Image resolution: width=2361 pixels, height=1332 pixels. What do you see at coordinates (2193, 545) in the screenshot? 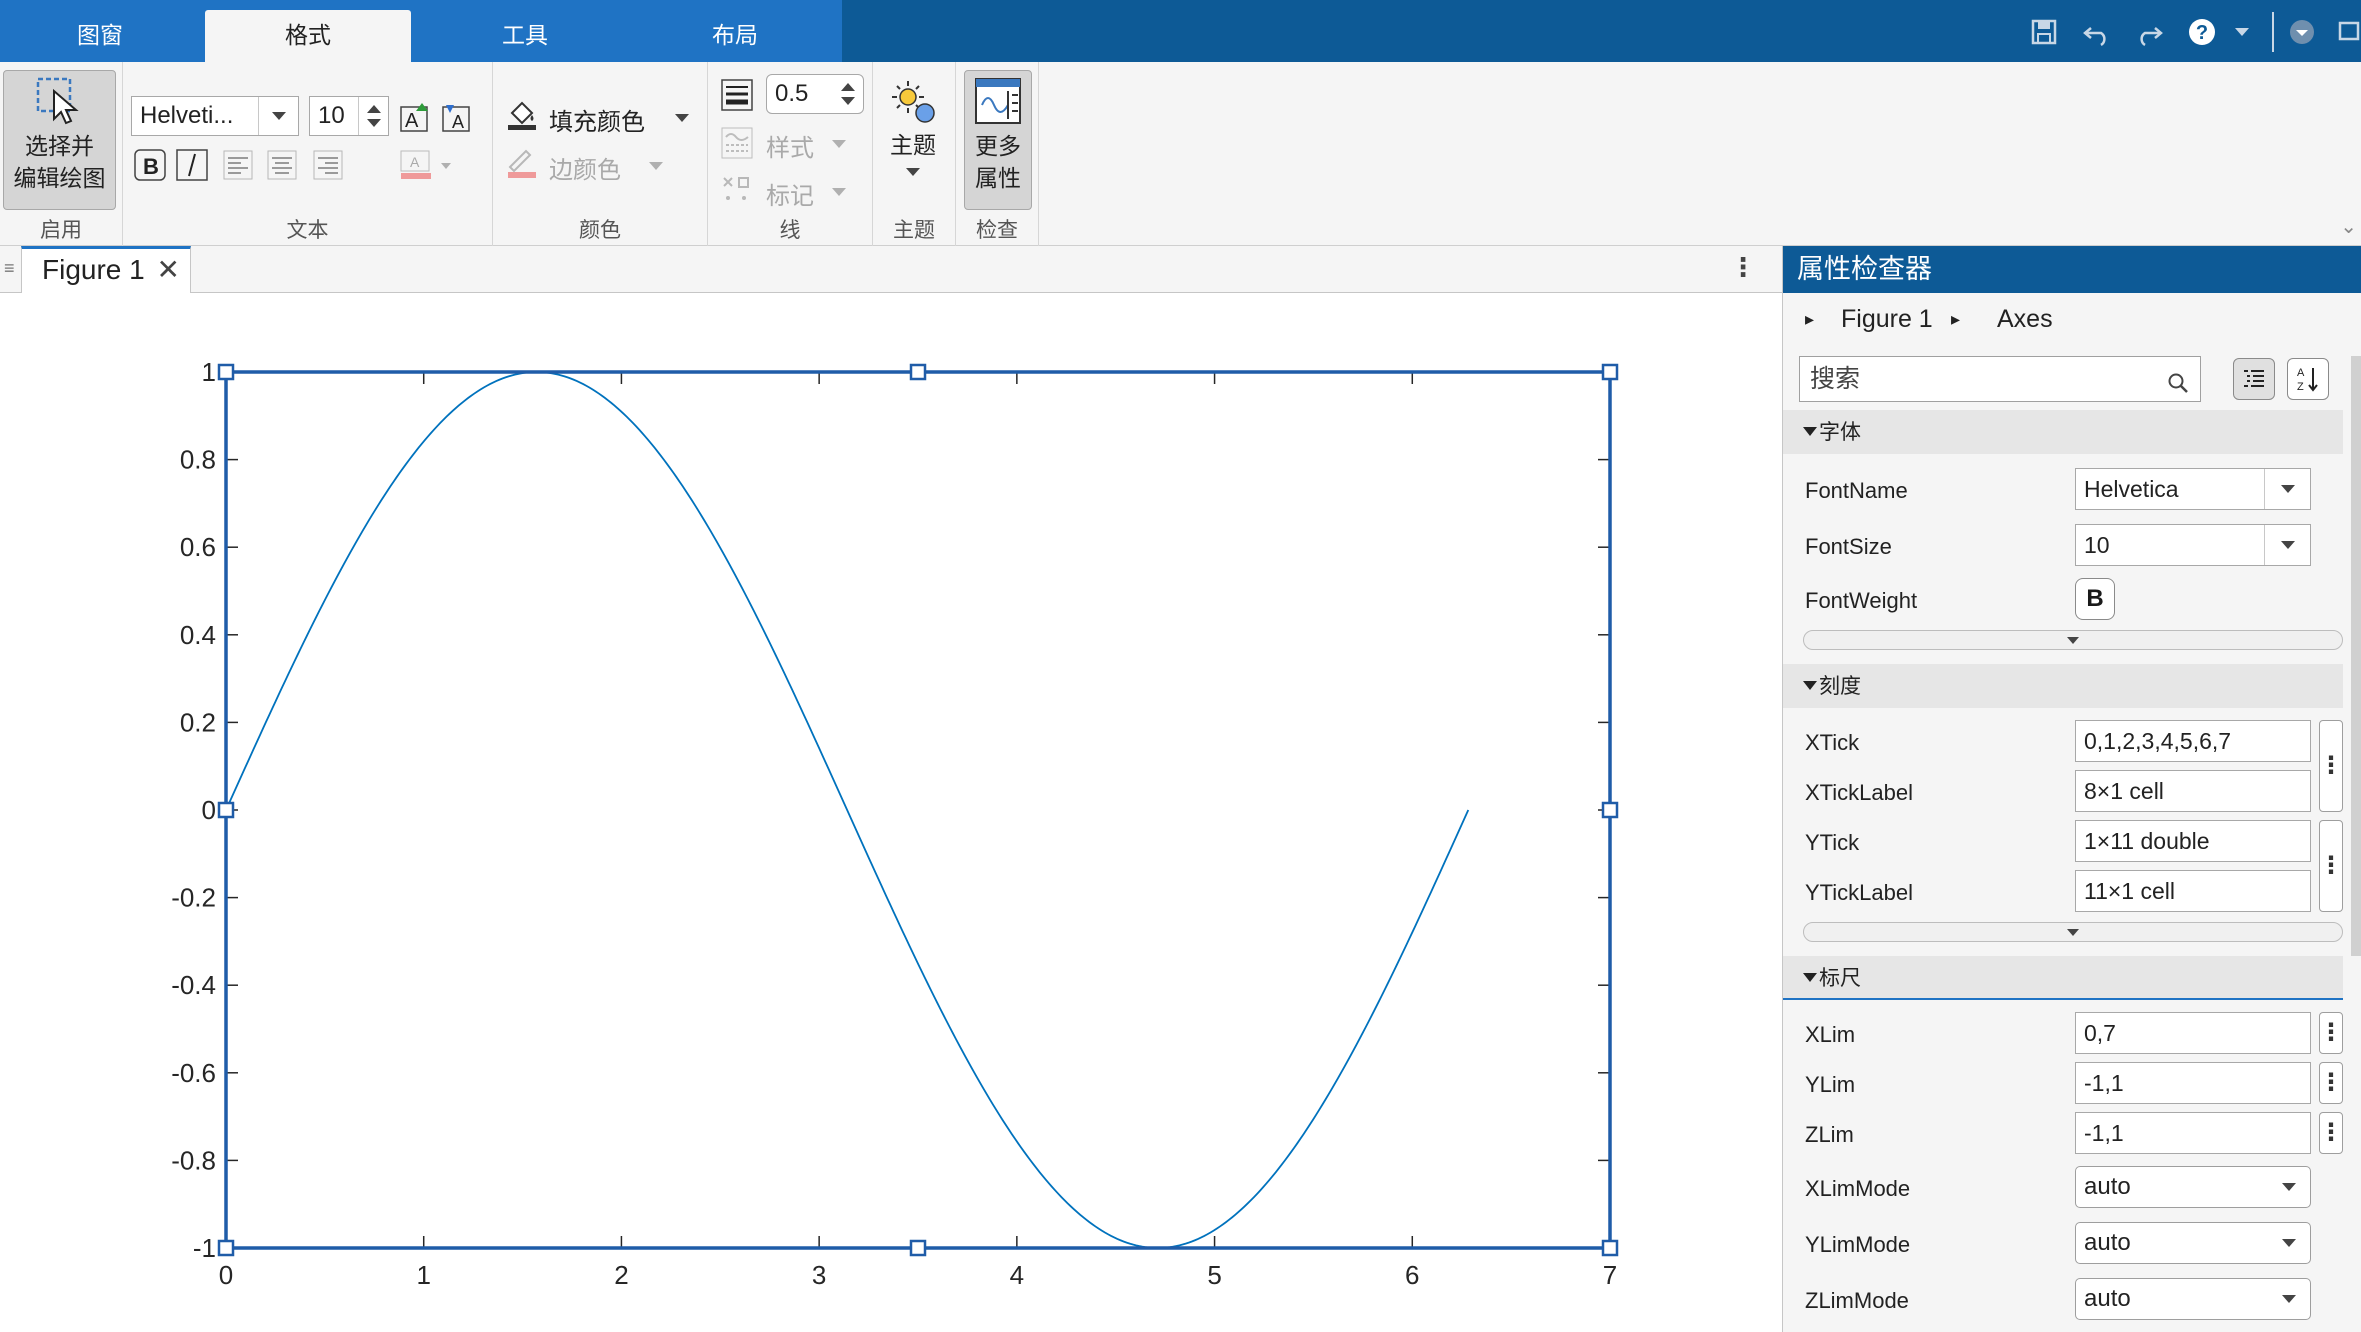
I see `fontsize-dropdown: 10` at bounding box center [2193, 545].